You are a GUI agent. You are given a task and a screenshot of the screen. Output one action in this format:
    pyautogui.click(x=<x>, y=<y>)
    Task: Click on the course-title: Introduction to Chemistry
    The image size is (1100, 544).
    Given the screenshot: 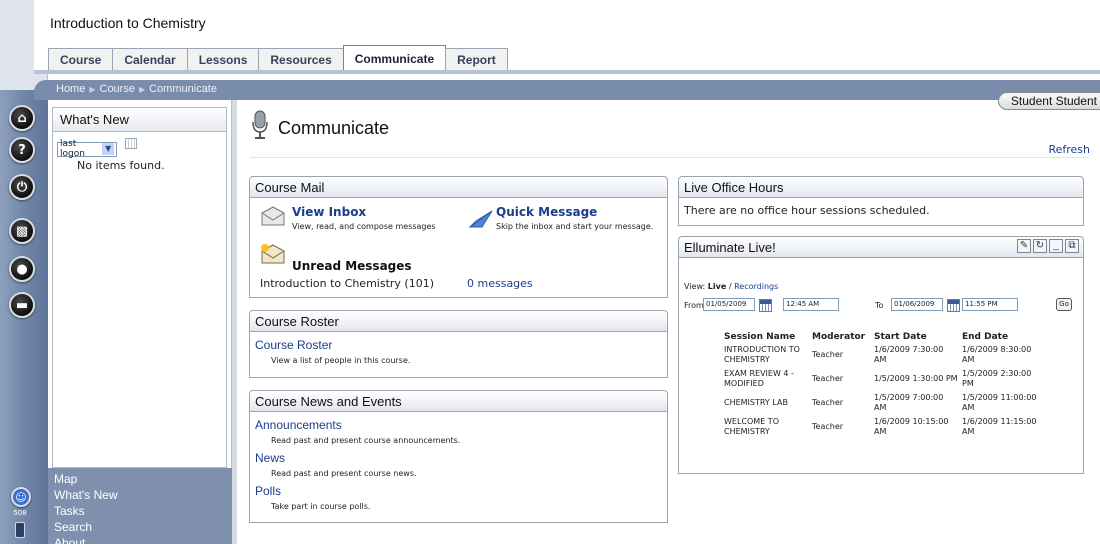 What is the action you would take?
    pyautogui.click(x=128, y=23)
    